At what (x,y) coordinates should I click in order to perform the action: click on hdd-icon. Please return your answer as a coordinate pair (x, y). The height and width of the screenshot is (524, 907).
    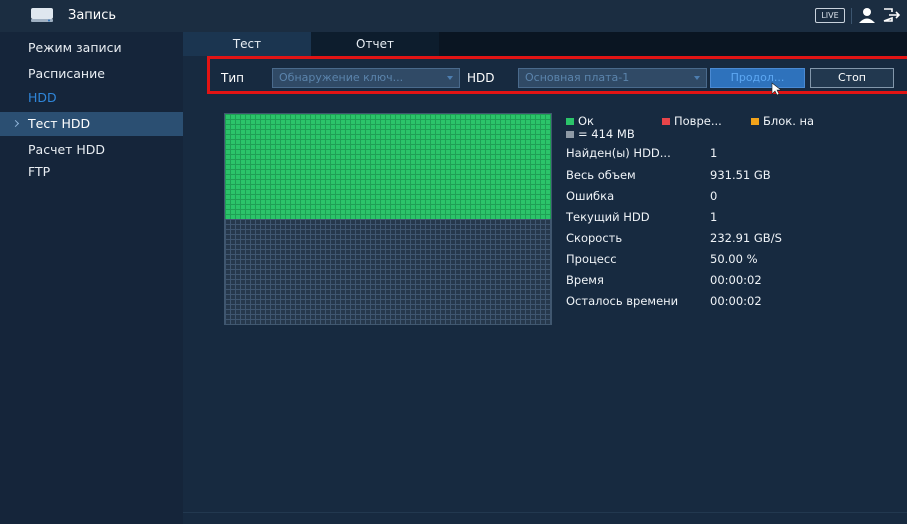
    Looking at the image, I should click on (42, 15).